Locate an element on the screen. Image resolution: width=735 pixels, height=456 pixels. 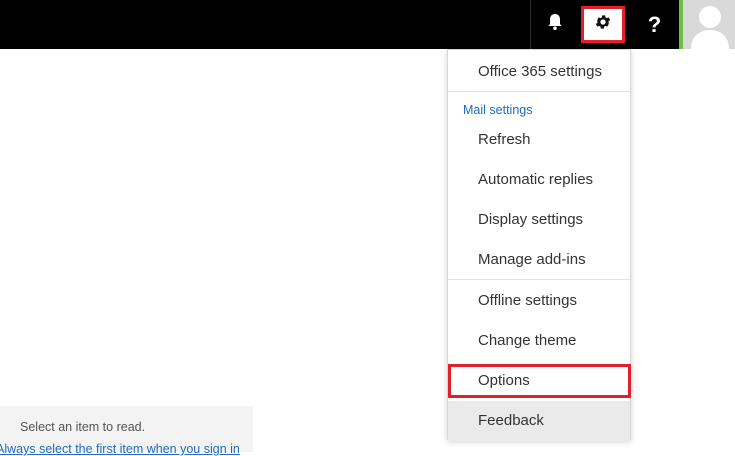
menu-item-change-theme: Change theme is located at coordinates (539, 341).